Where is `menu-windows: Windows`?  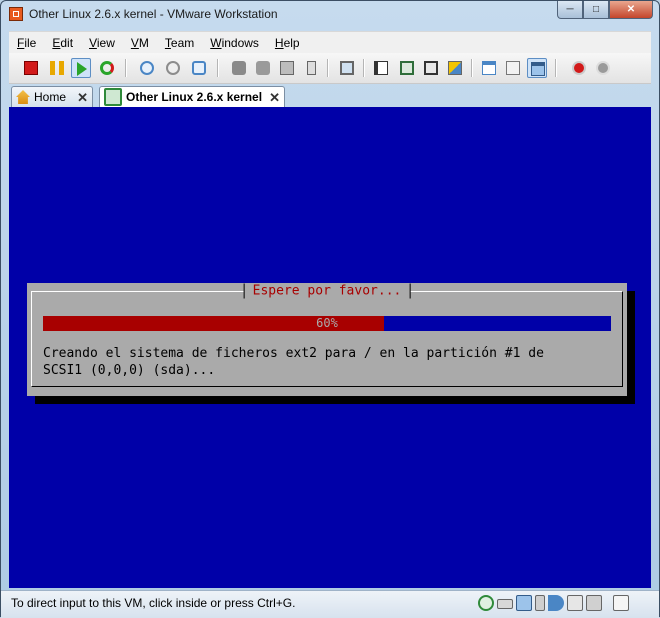 menu-windows: Windows is located at coordinates (234, 43).